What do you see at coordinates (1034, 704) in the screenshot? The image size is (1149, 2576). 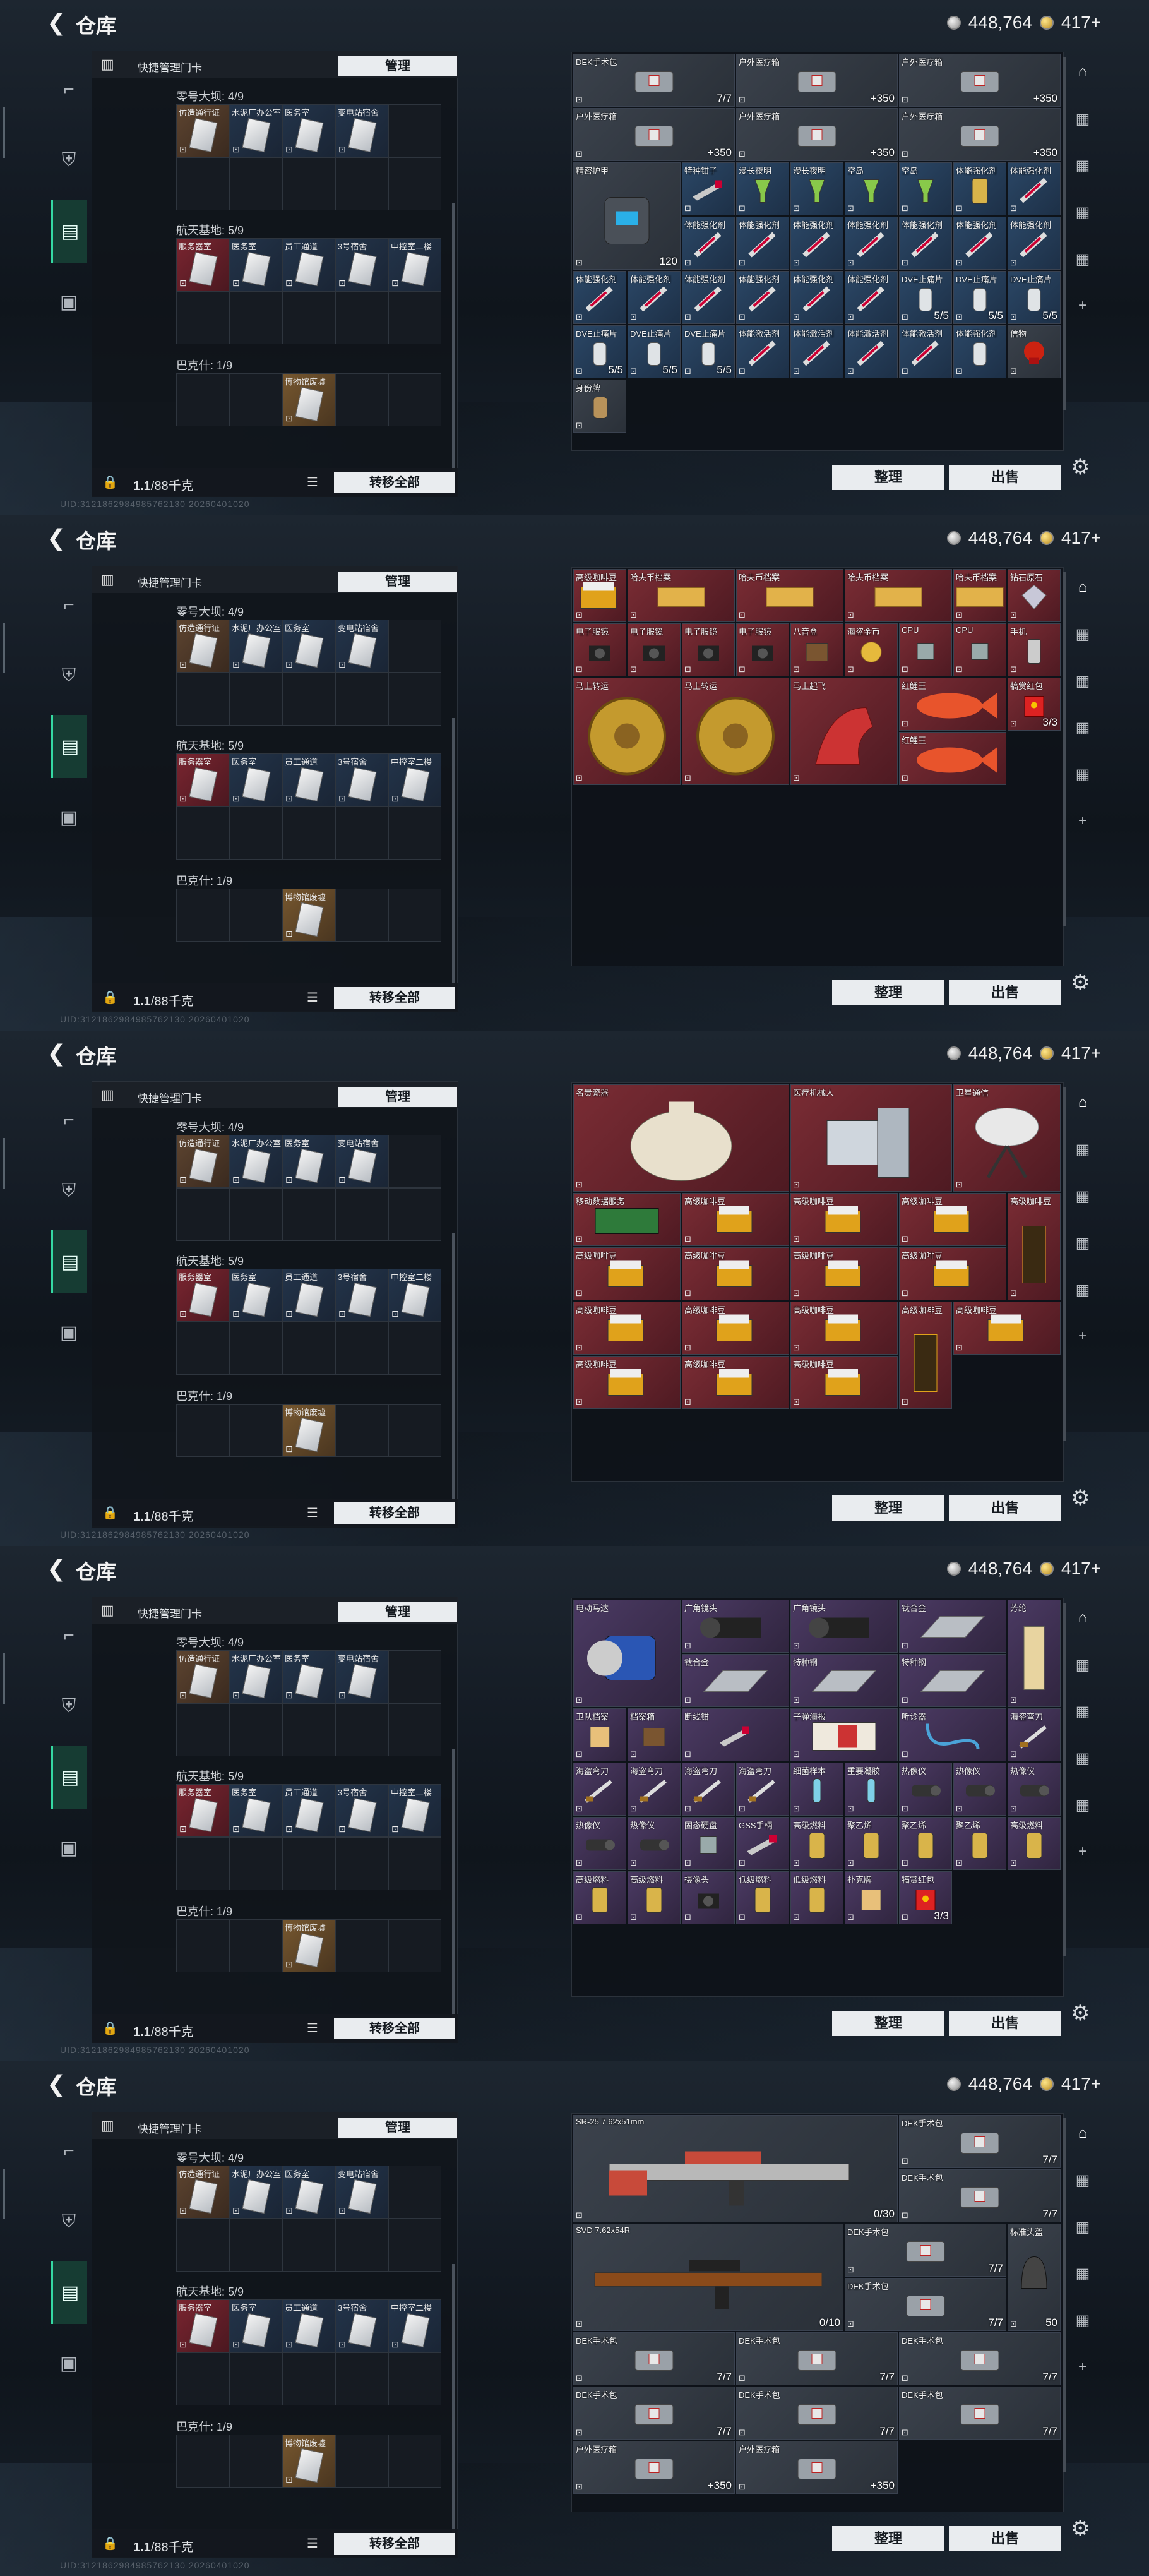 I see `stash-item: 犒赏红包 3/3 ⊡` at bounding box center [1034, 704].